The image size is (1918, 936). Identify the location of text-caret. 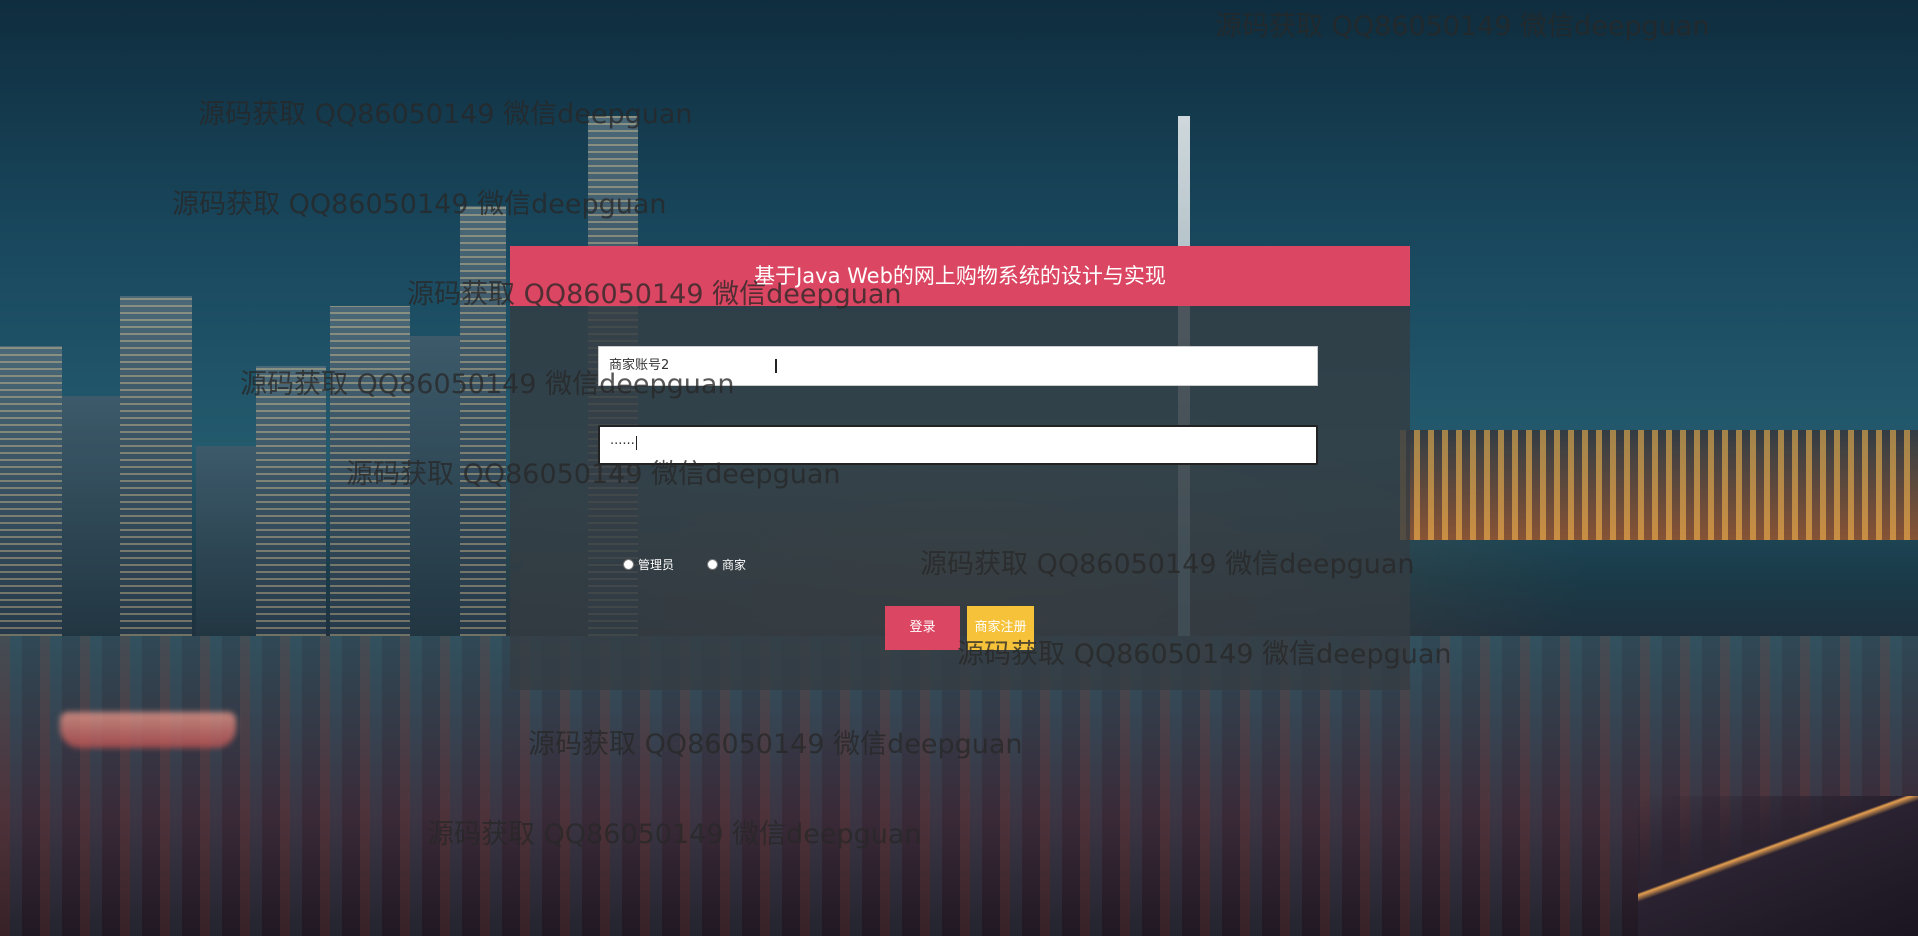
(636, 443).